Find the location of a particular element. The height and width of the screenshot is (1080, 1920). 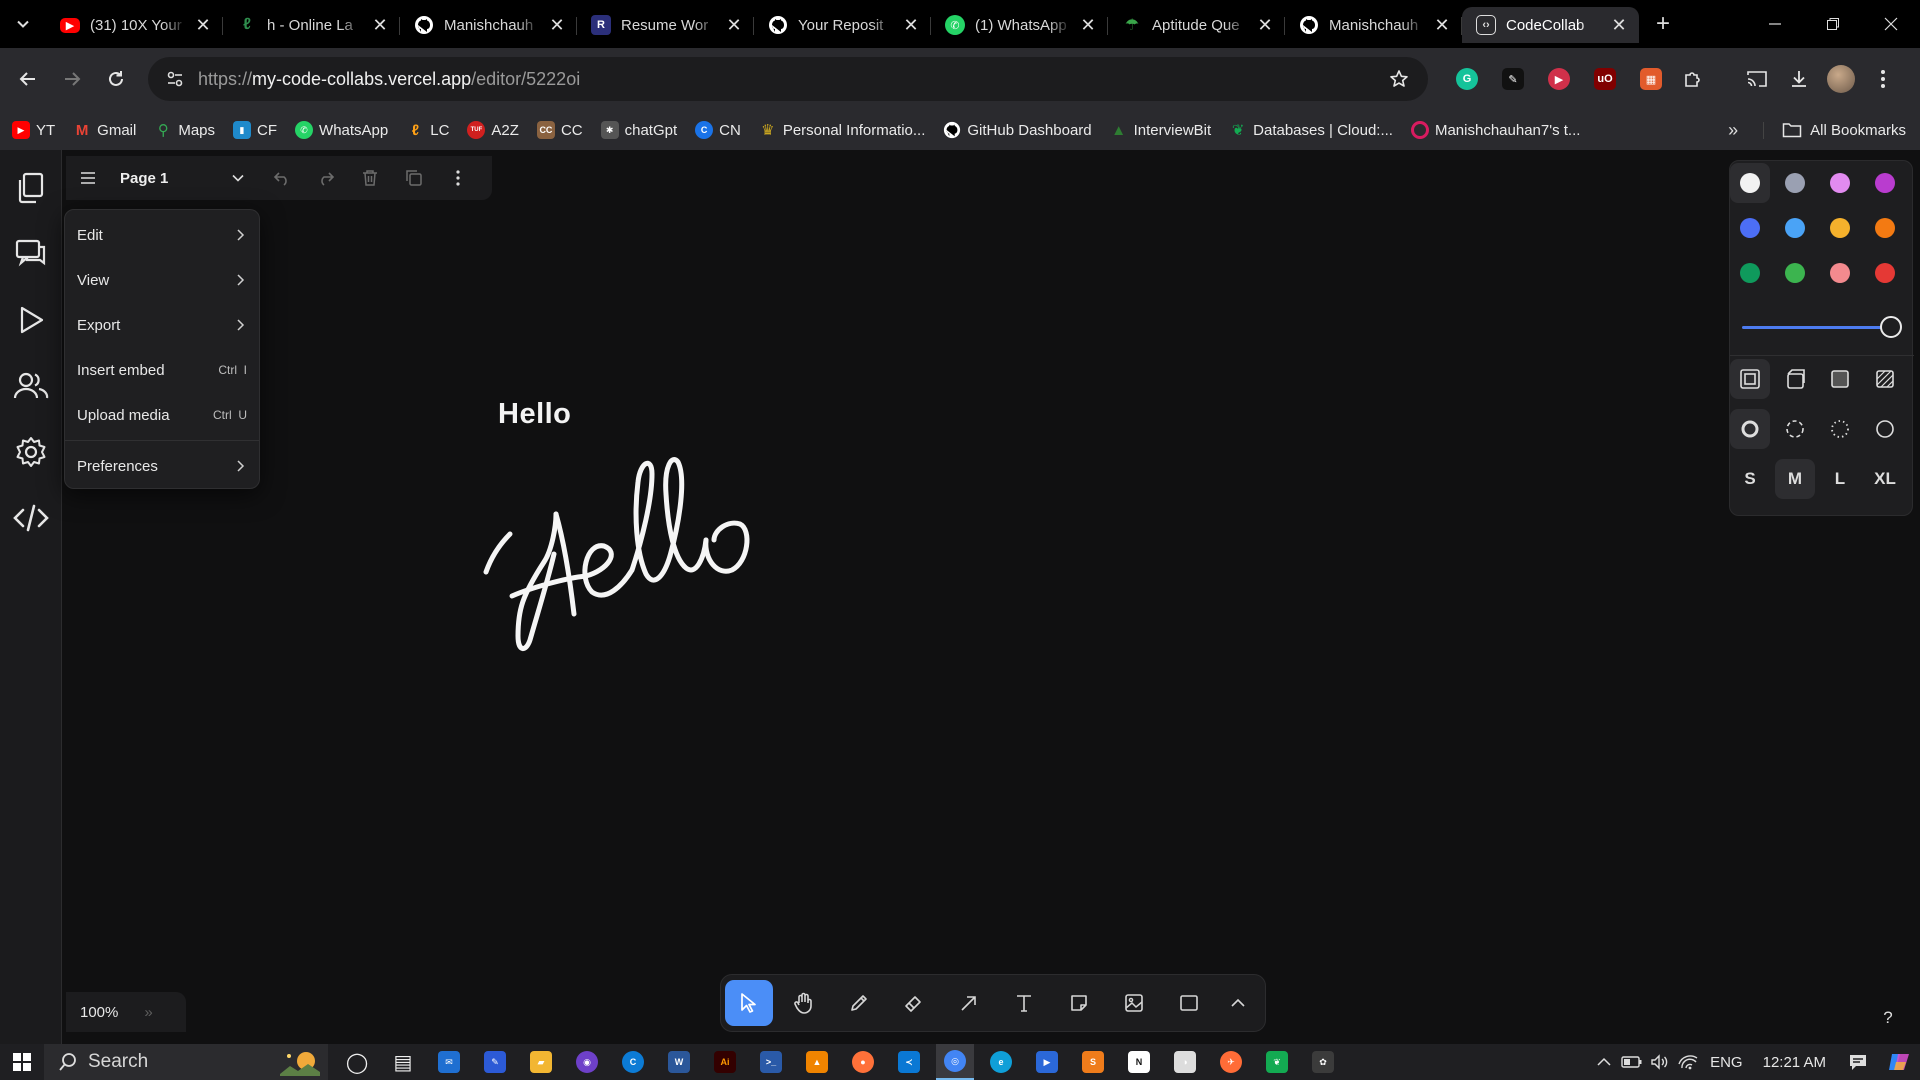

run-button is located at coordinates (31, 320).